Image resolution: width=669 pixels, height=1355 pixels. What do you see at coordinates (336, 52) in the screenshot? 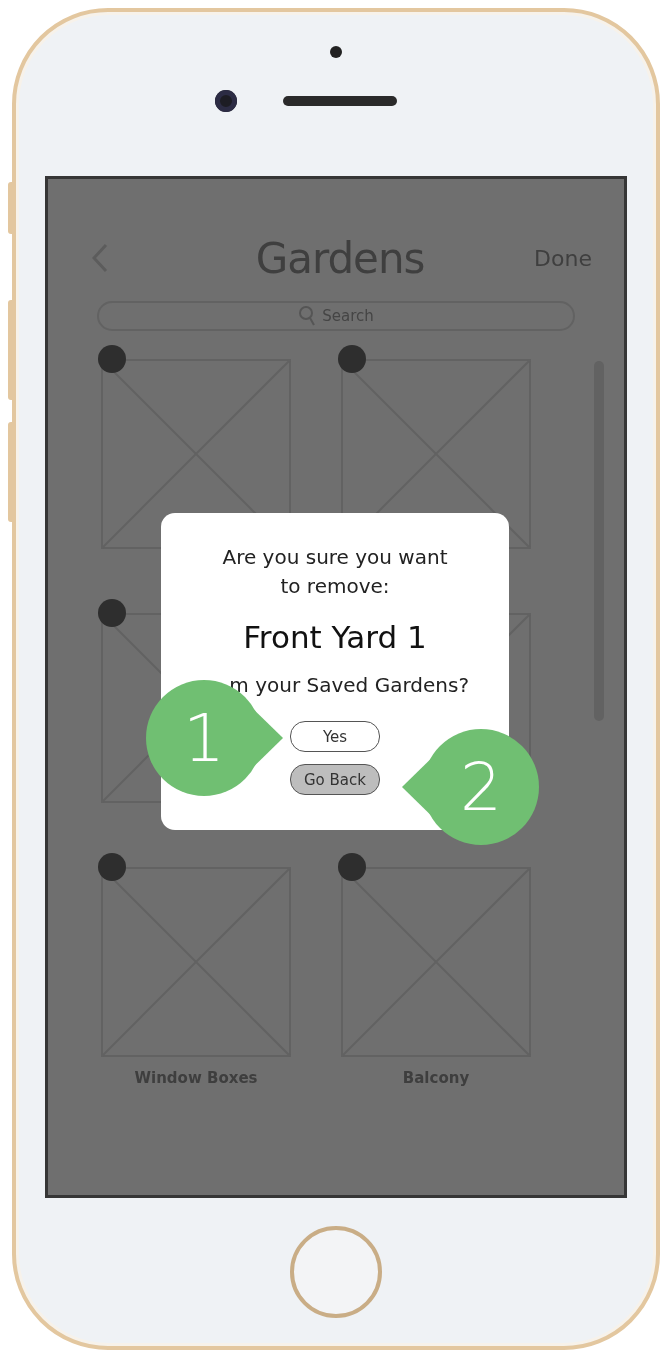
I see `sensor-dot` at bounding box center [336, 52].